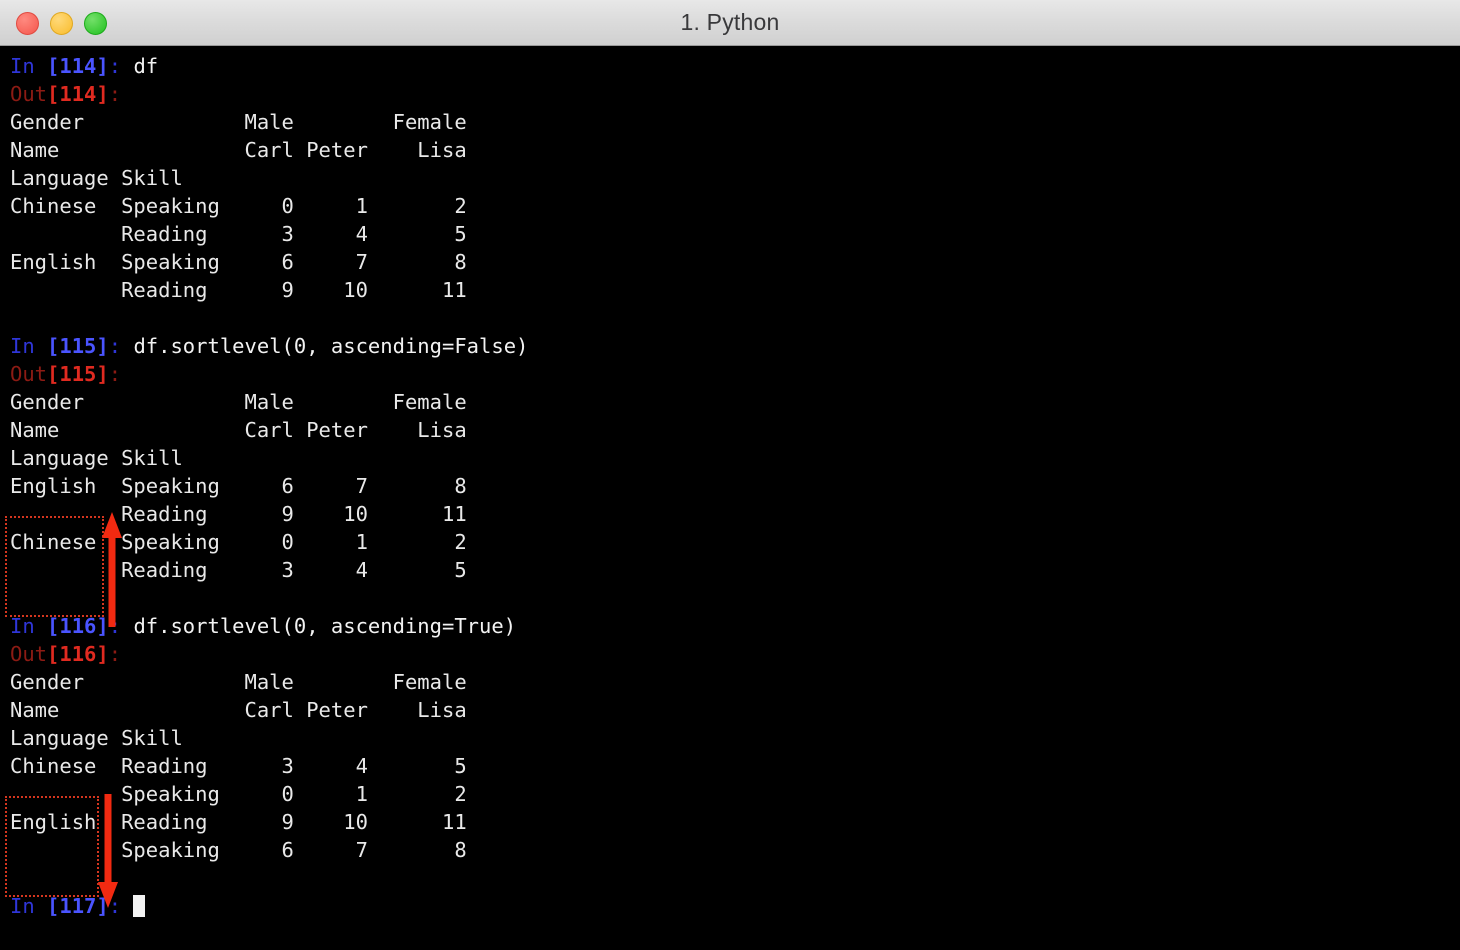 This screenshot has width=1460, height=950. I want to click on dataframe-row-text: Speaking 0 1 2, so click(238, 794).